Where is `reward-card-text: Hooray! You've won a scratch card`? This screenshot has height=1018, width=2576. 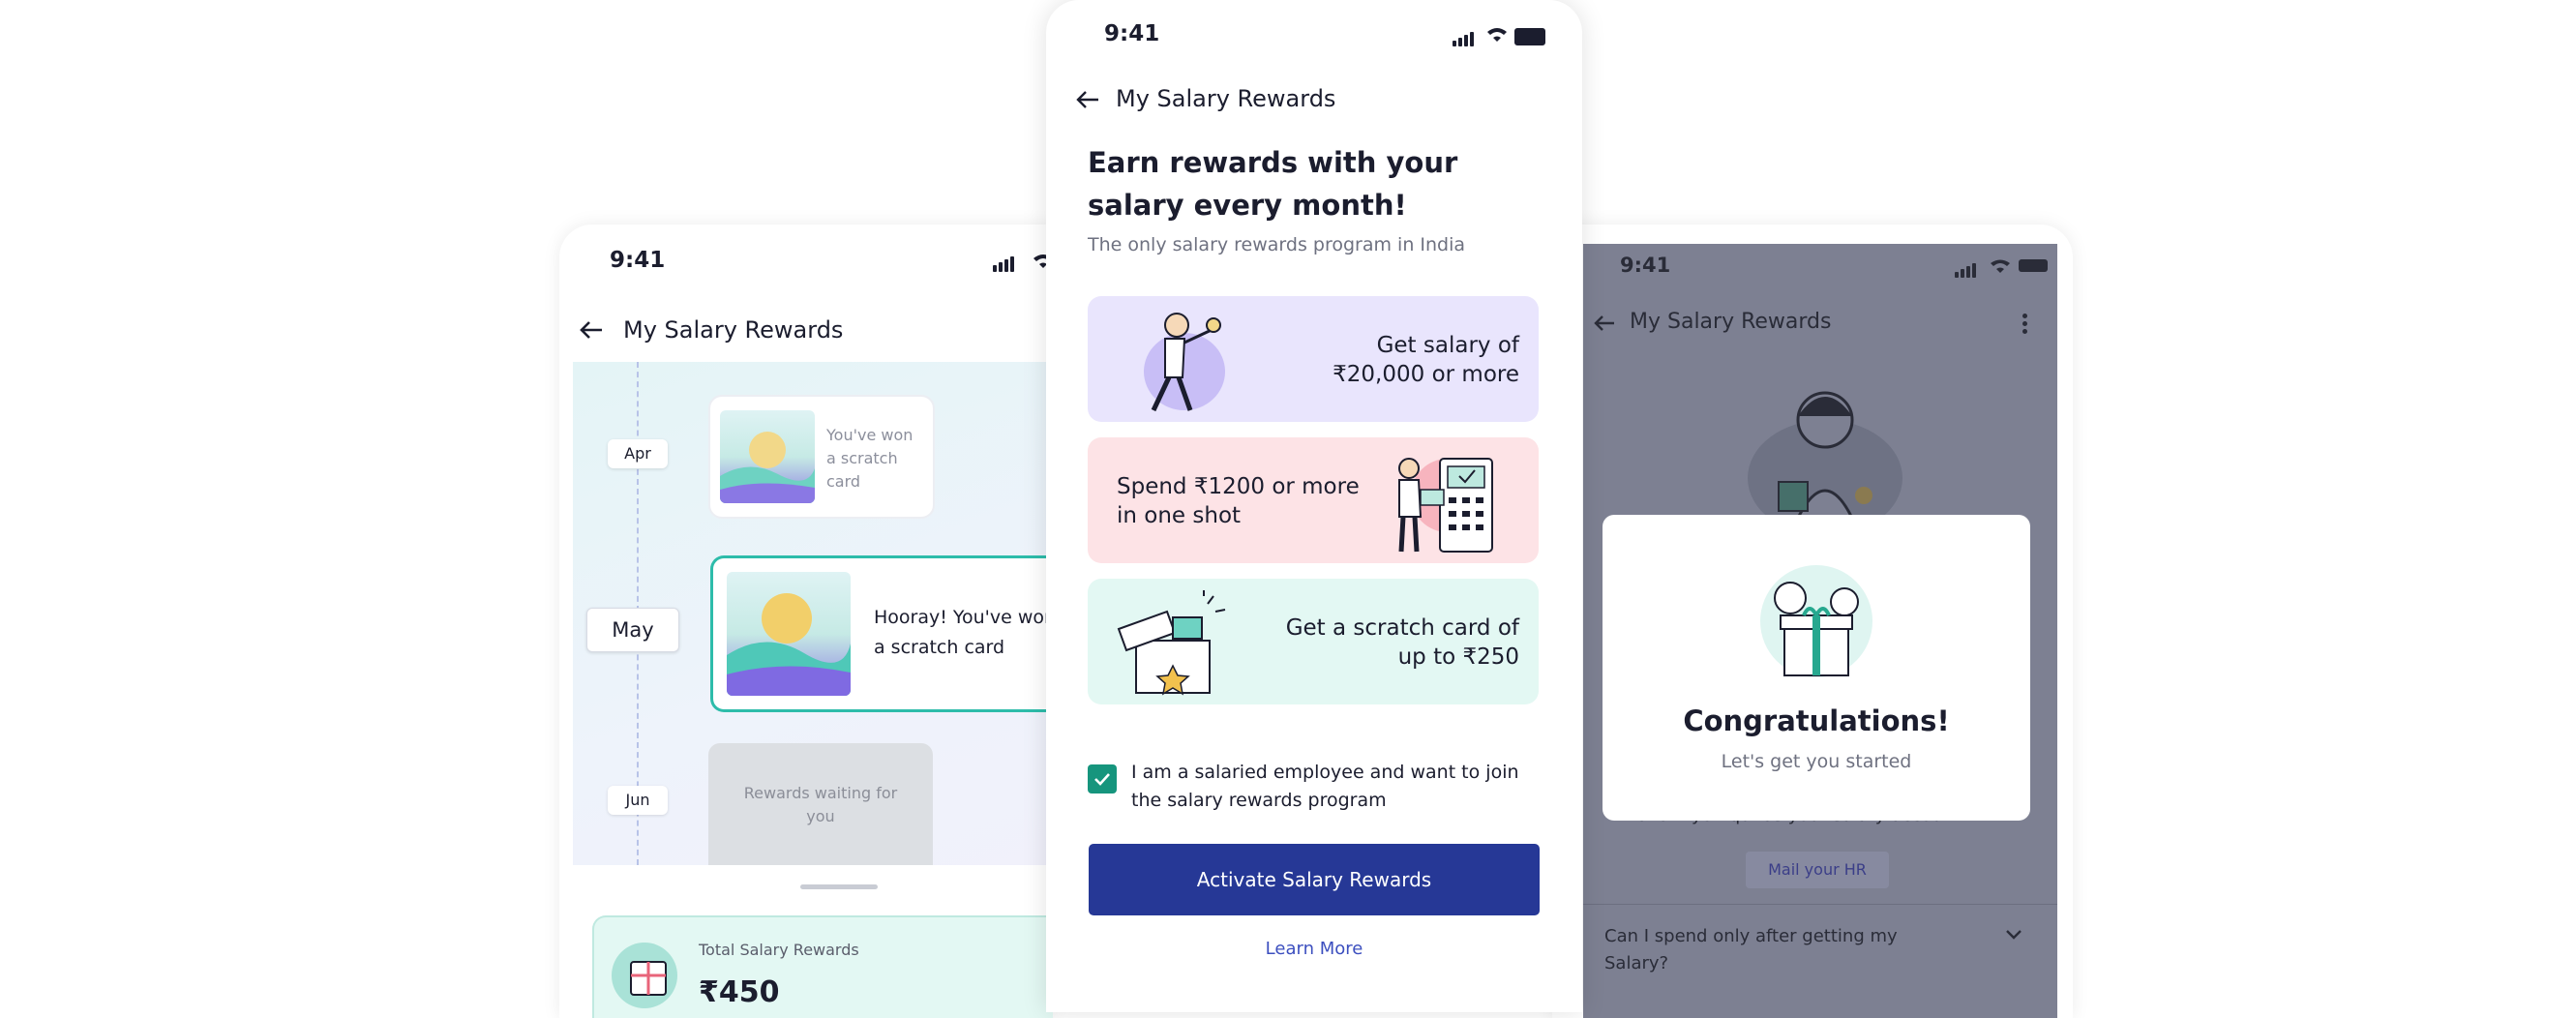 reward-card-text: Hooray! You've won a scratch card is located at coordinates (963, 633).